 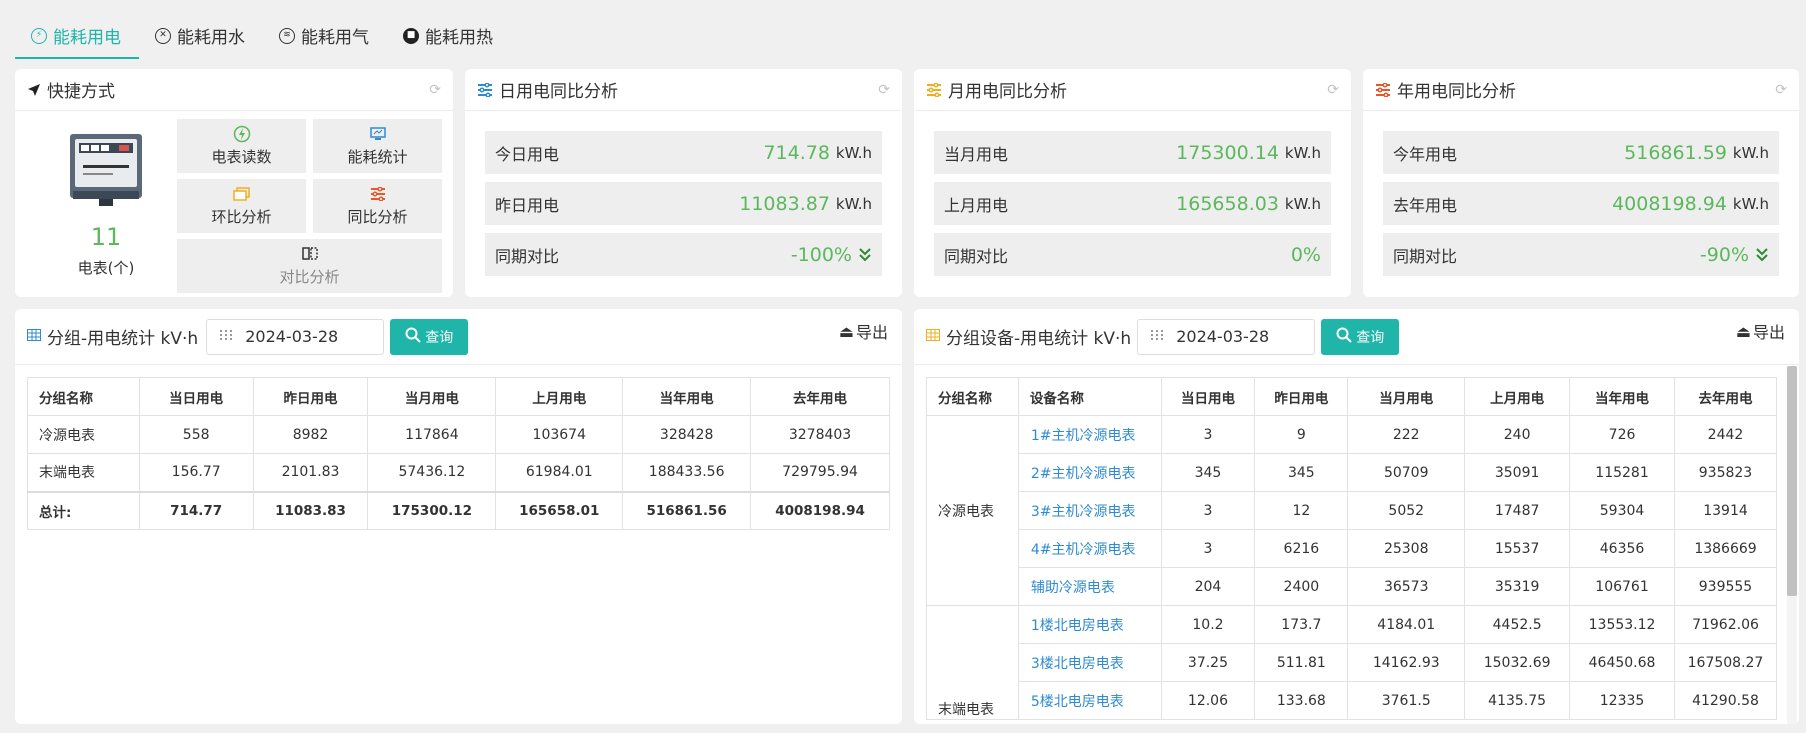 I want to click on energy-stats-button: 能耗统计, so click(x=377, y=146).